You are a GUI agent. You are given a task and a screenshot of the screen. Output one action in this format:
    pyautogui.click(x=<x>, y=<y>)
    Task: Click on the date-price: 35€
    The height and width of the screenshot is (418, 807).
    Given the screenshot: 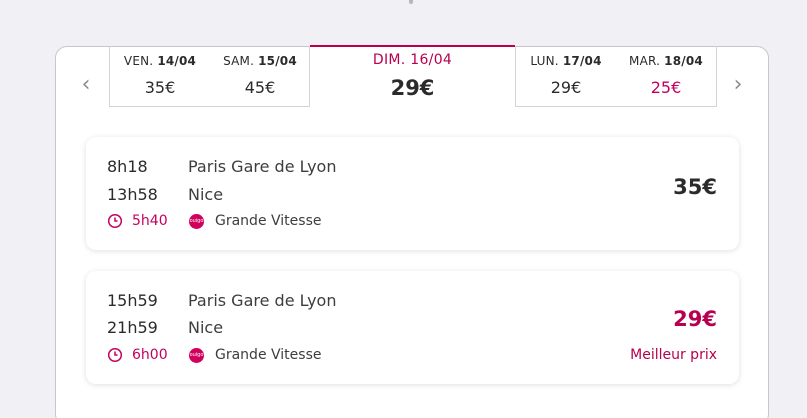 What is the action you would take?
    pyautogui.click(x=160, y=87)
    